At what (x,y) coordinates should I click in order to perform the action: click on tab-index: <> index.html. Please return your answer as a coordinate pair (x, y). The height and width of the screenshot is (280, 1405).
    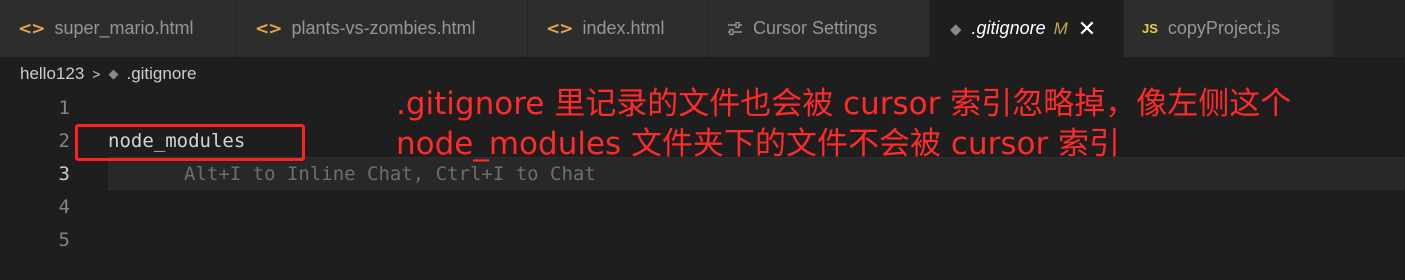
    Looking at the image, I should click on (618, 28).